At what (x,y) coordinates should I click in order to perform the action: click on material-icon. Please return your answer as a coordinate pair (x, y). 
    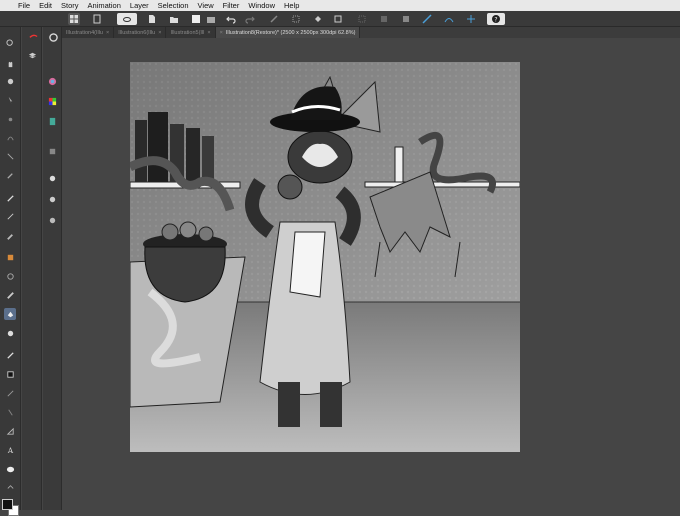
    Looking at the image, I should click on (52, 220).